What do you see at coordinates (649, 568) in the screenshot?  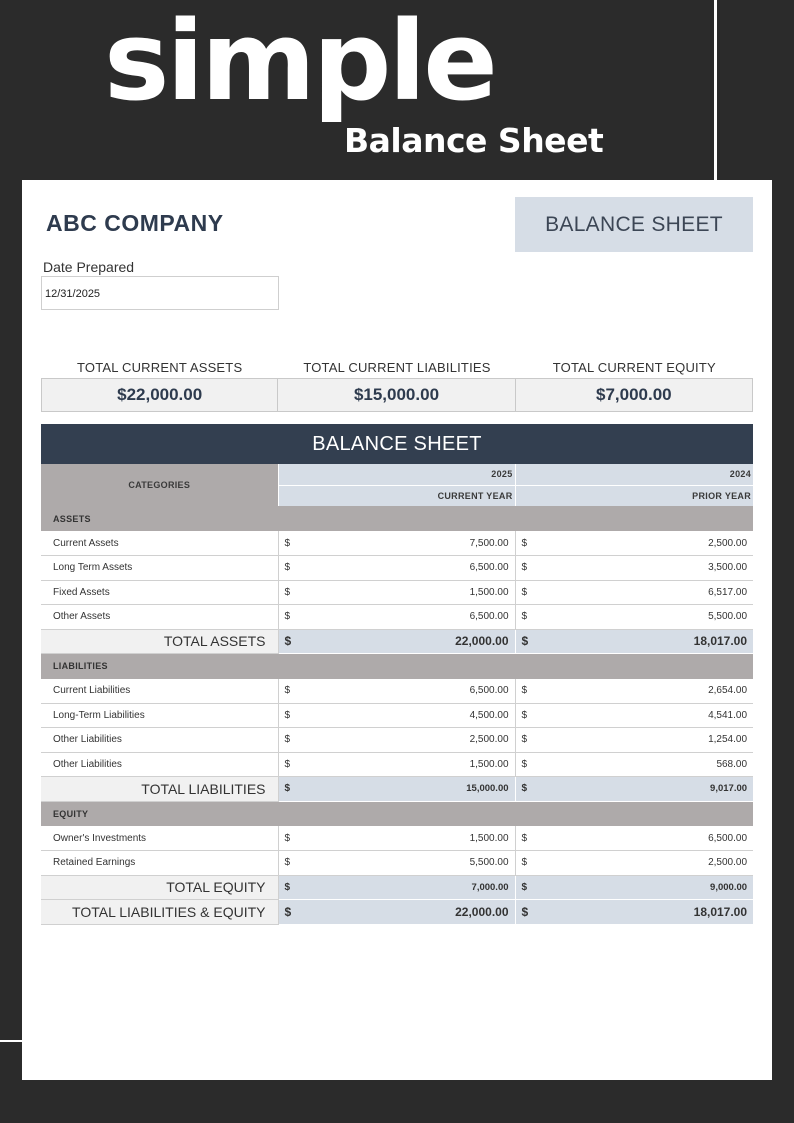 I see `prior-year-value: 3,500.00` at bounding box center [649, 568].